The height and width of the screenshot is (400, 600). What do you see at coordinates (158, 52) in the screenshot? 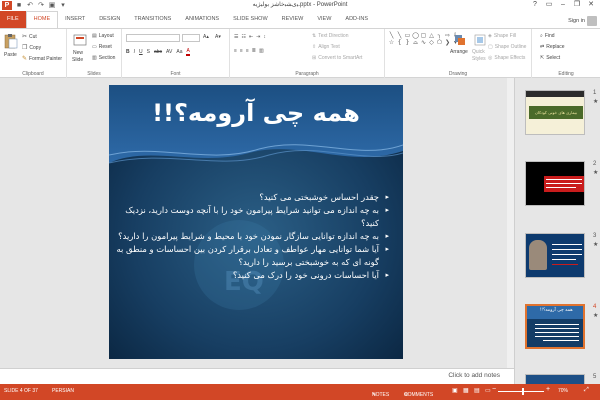
I see `strikethrough-icon: abc` at bounding box center [158, 52].